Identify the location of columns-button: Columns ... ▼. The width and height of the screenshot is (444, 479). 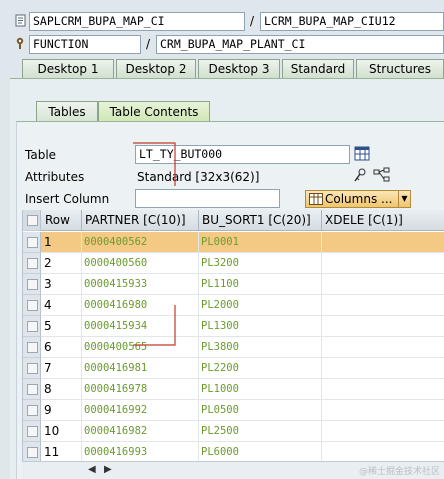
(358, 199).